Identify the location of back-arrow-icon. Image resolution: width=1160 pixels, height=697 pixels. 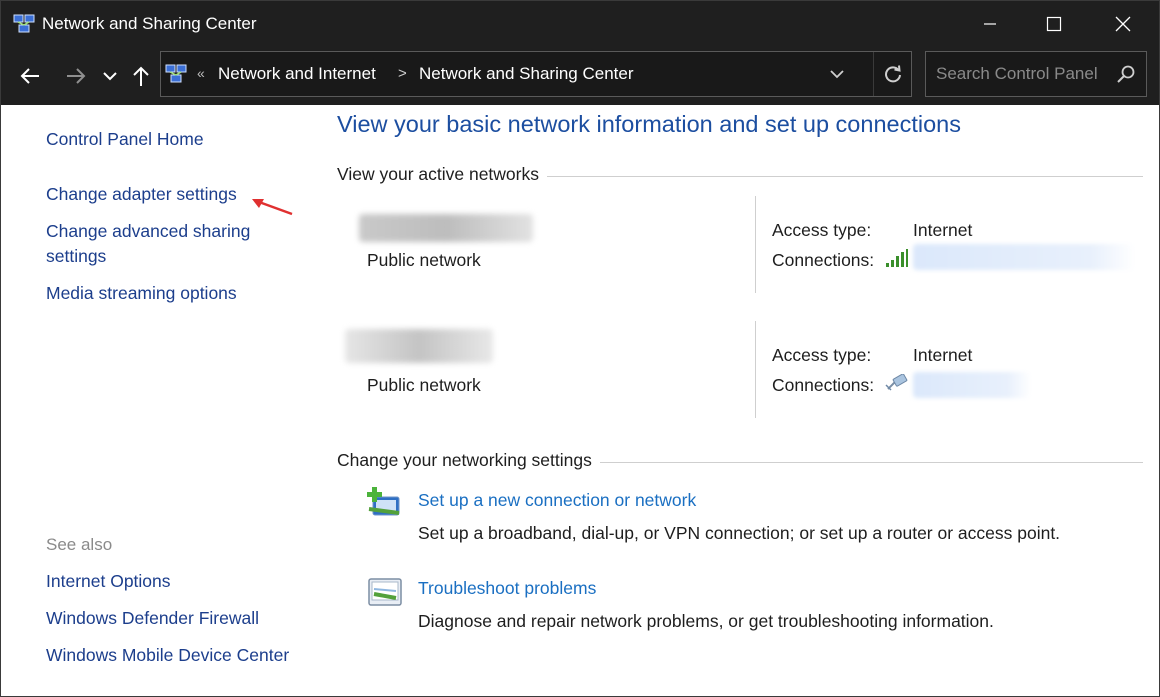
(29, 76).